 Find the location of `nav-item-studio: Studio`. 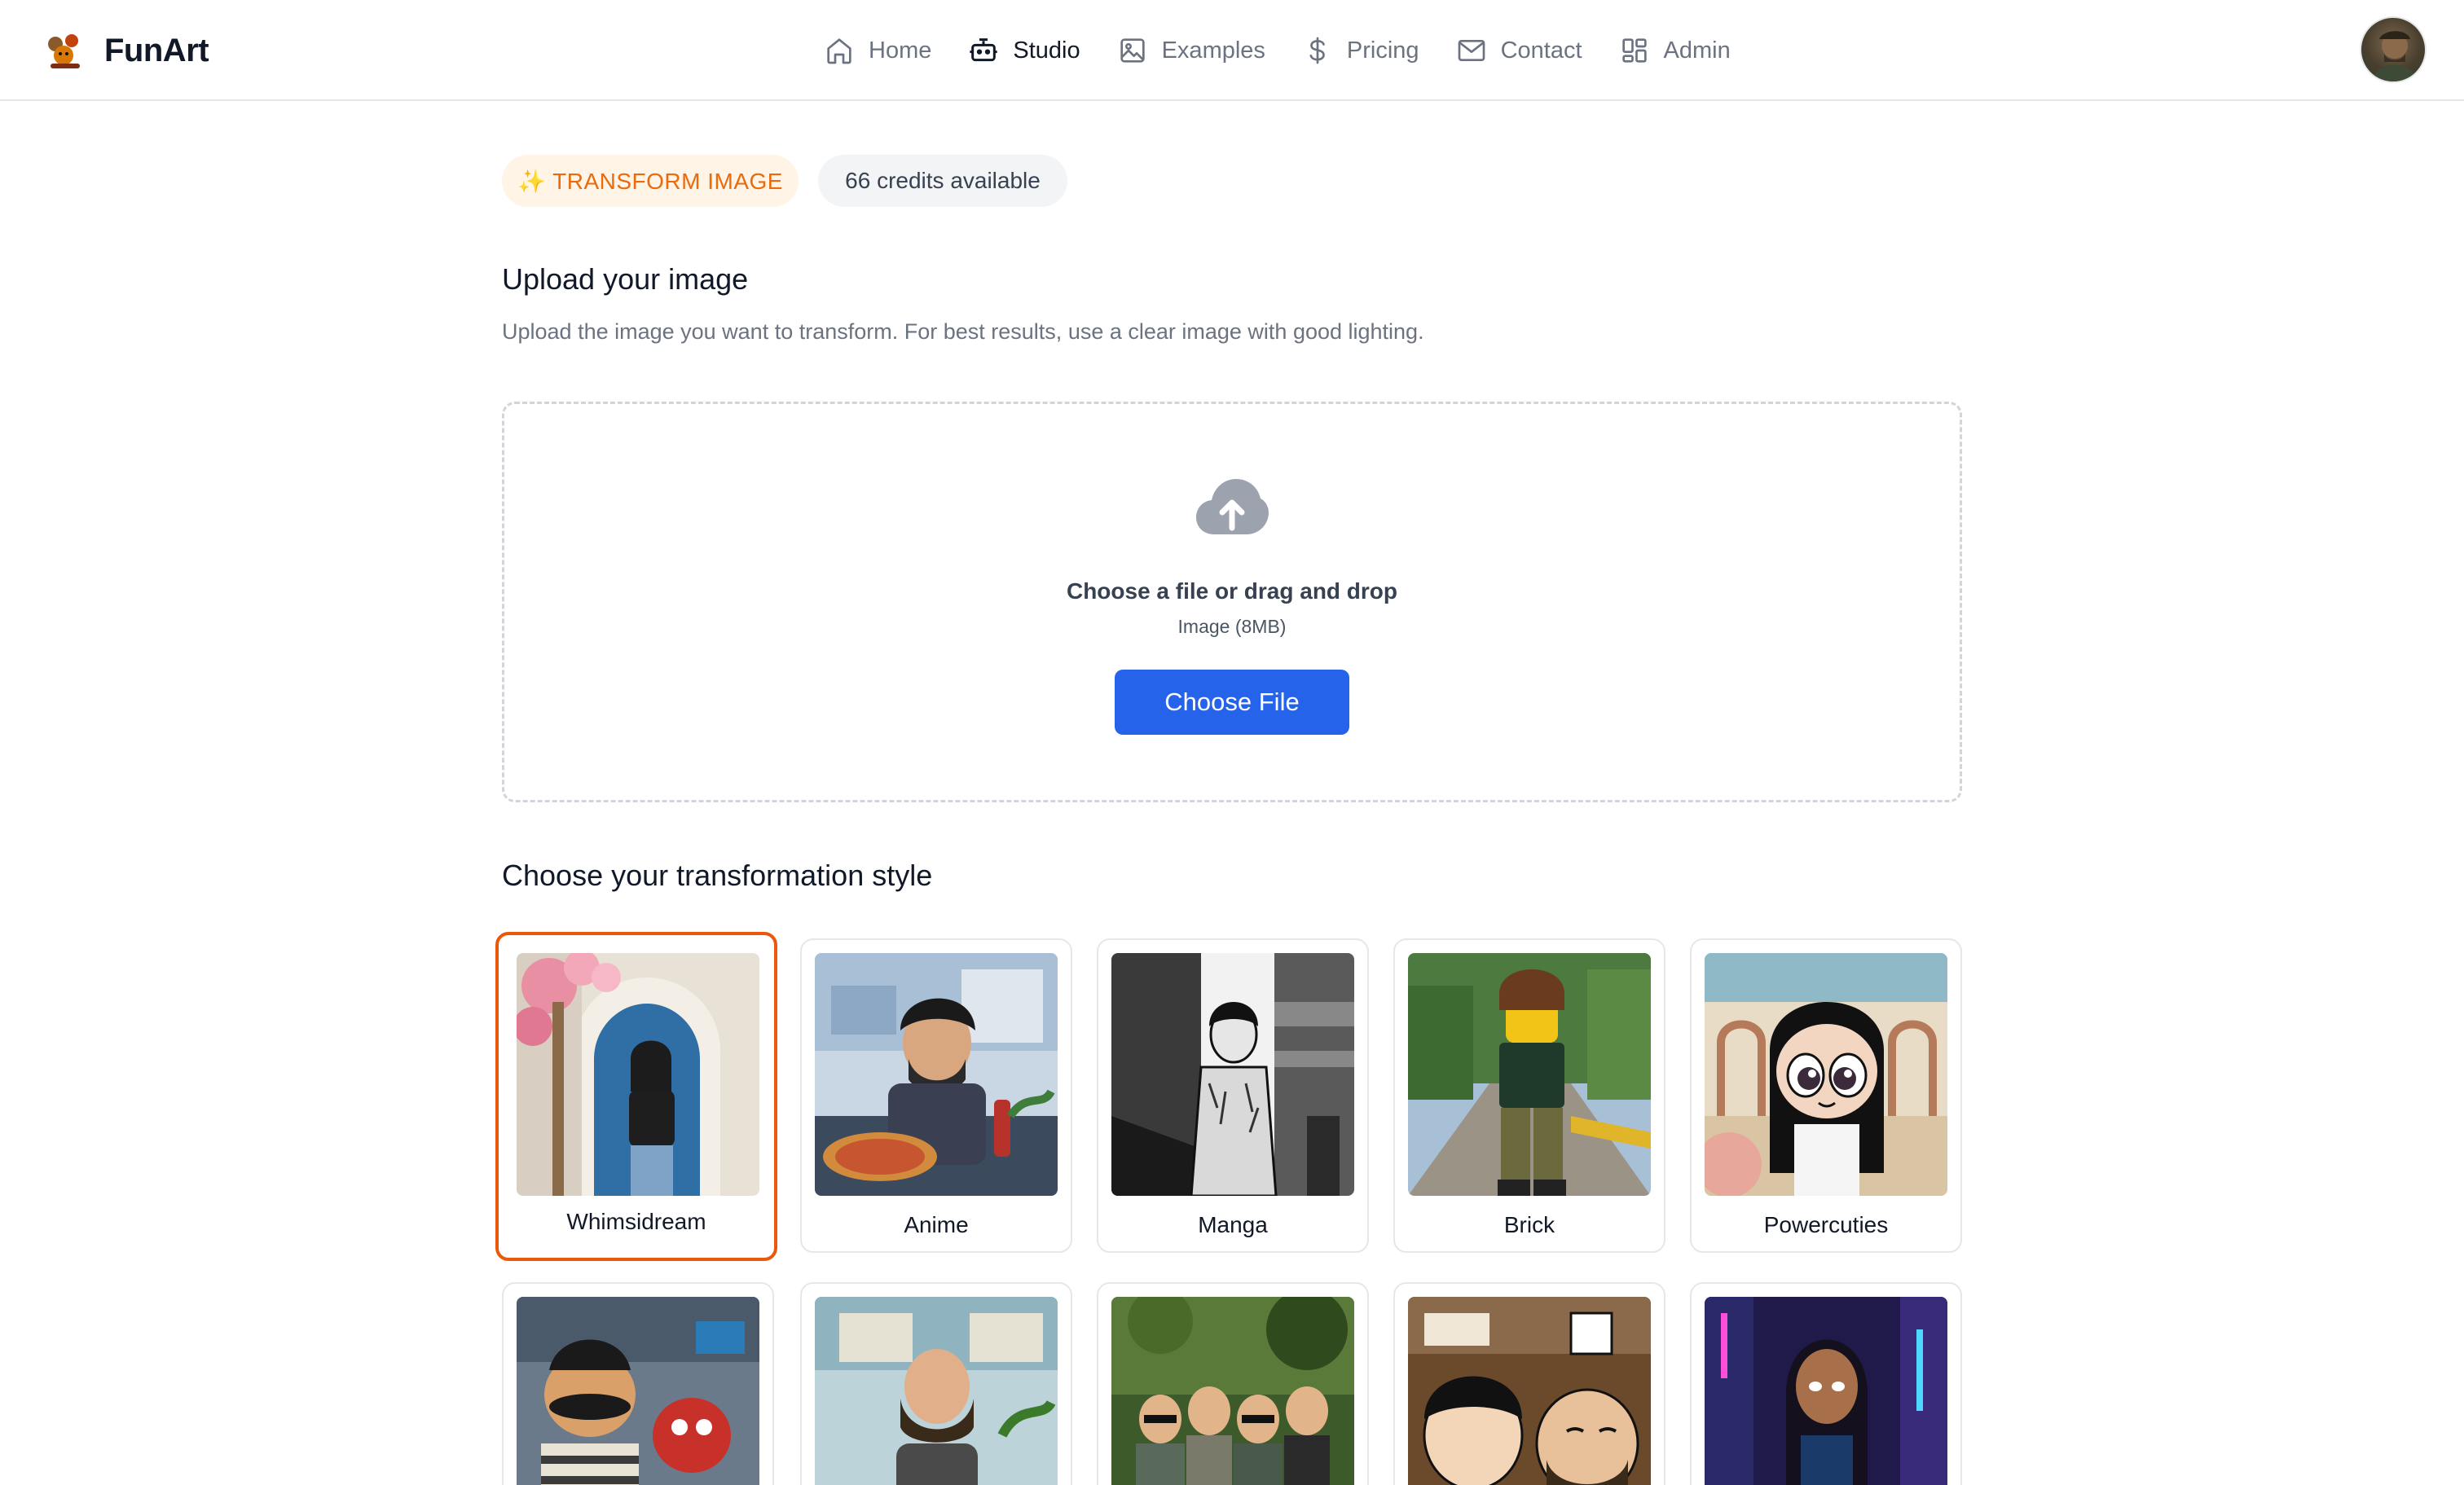

nav-item-studio: Studio is located at coordinates (1023, 50).